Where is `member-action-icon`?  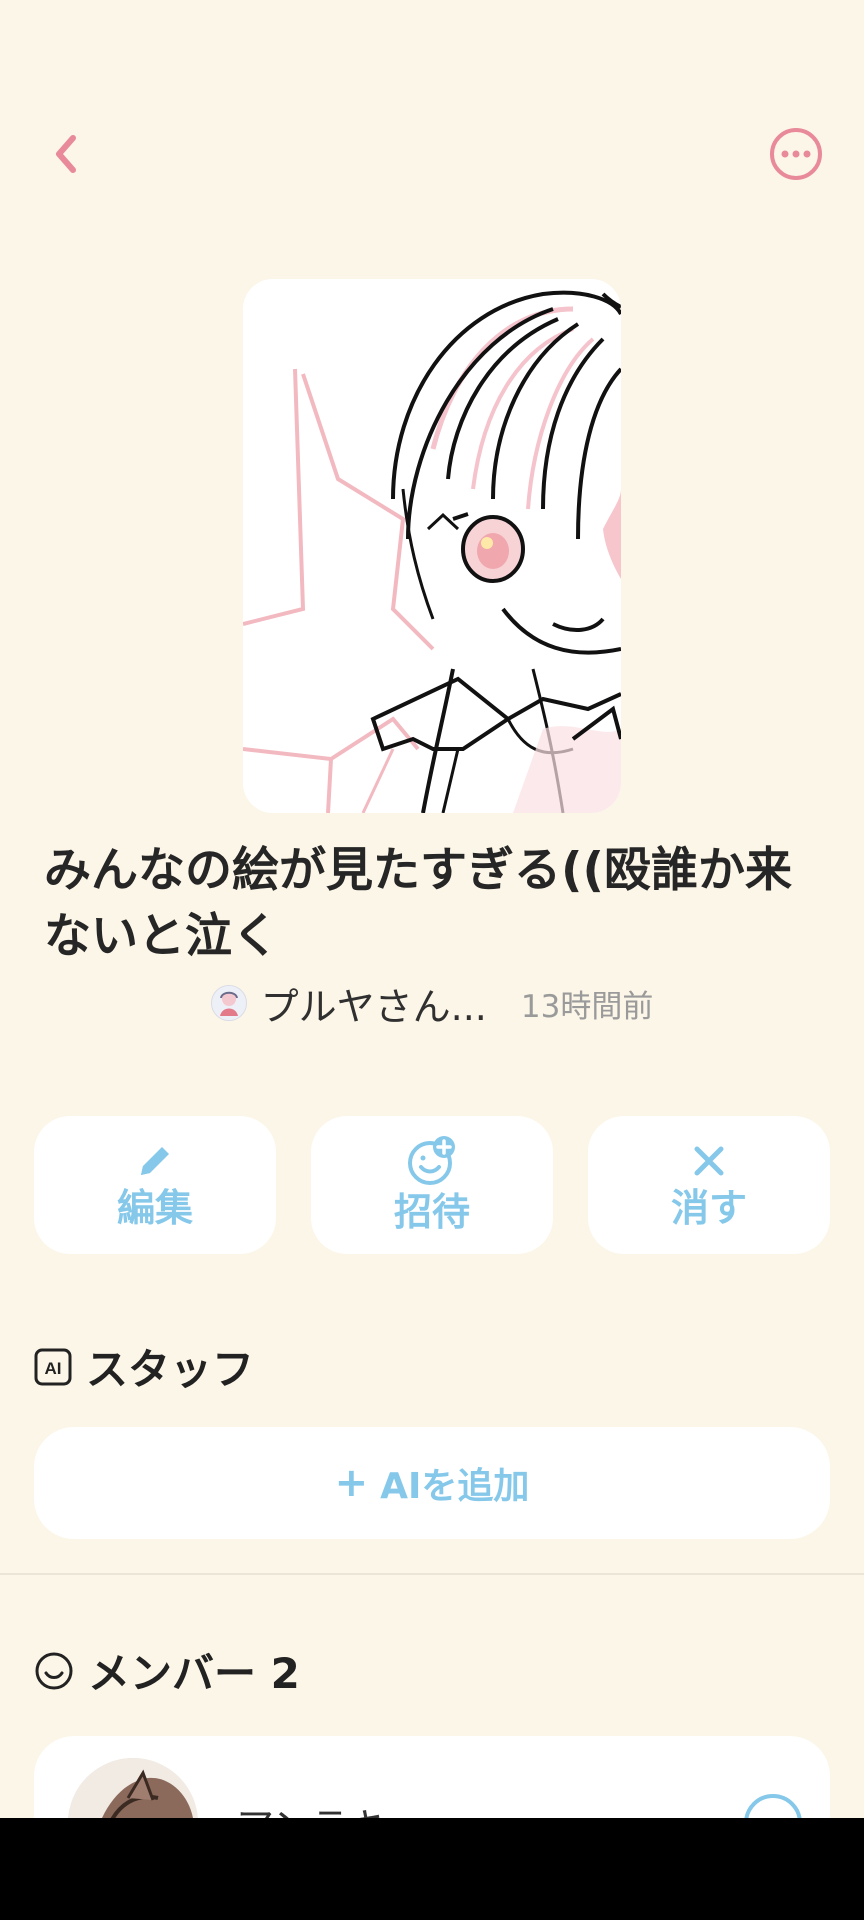 member-action-icon is located at coordinates (773, 1806).